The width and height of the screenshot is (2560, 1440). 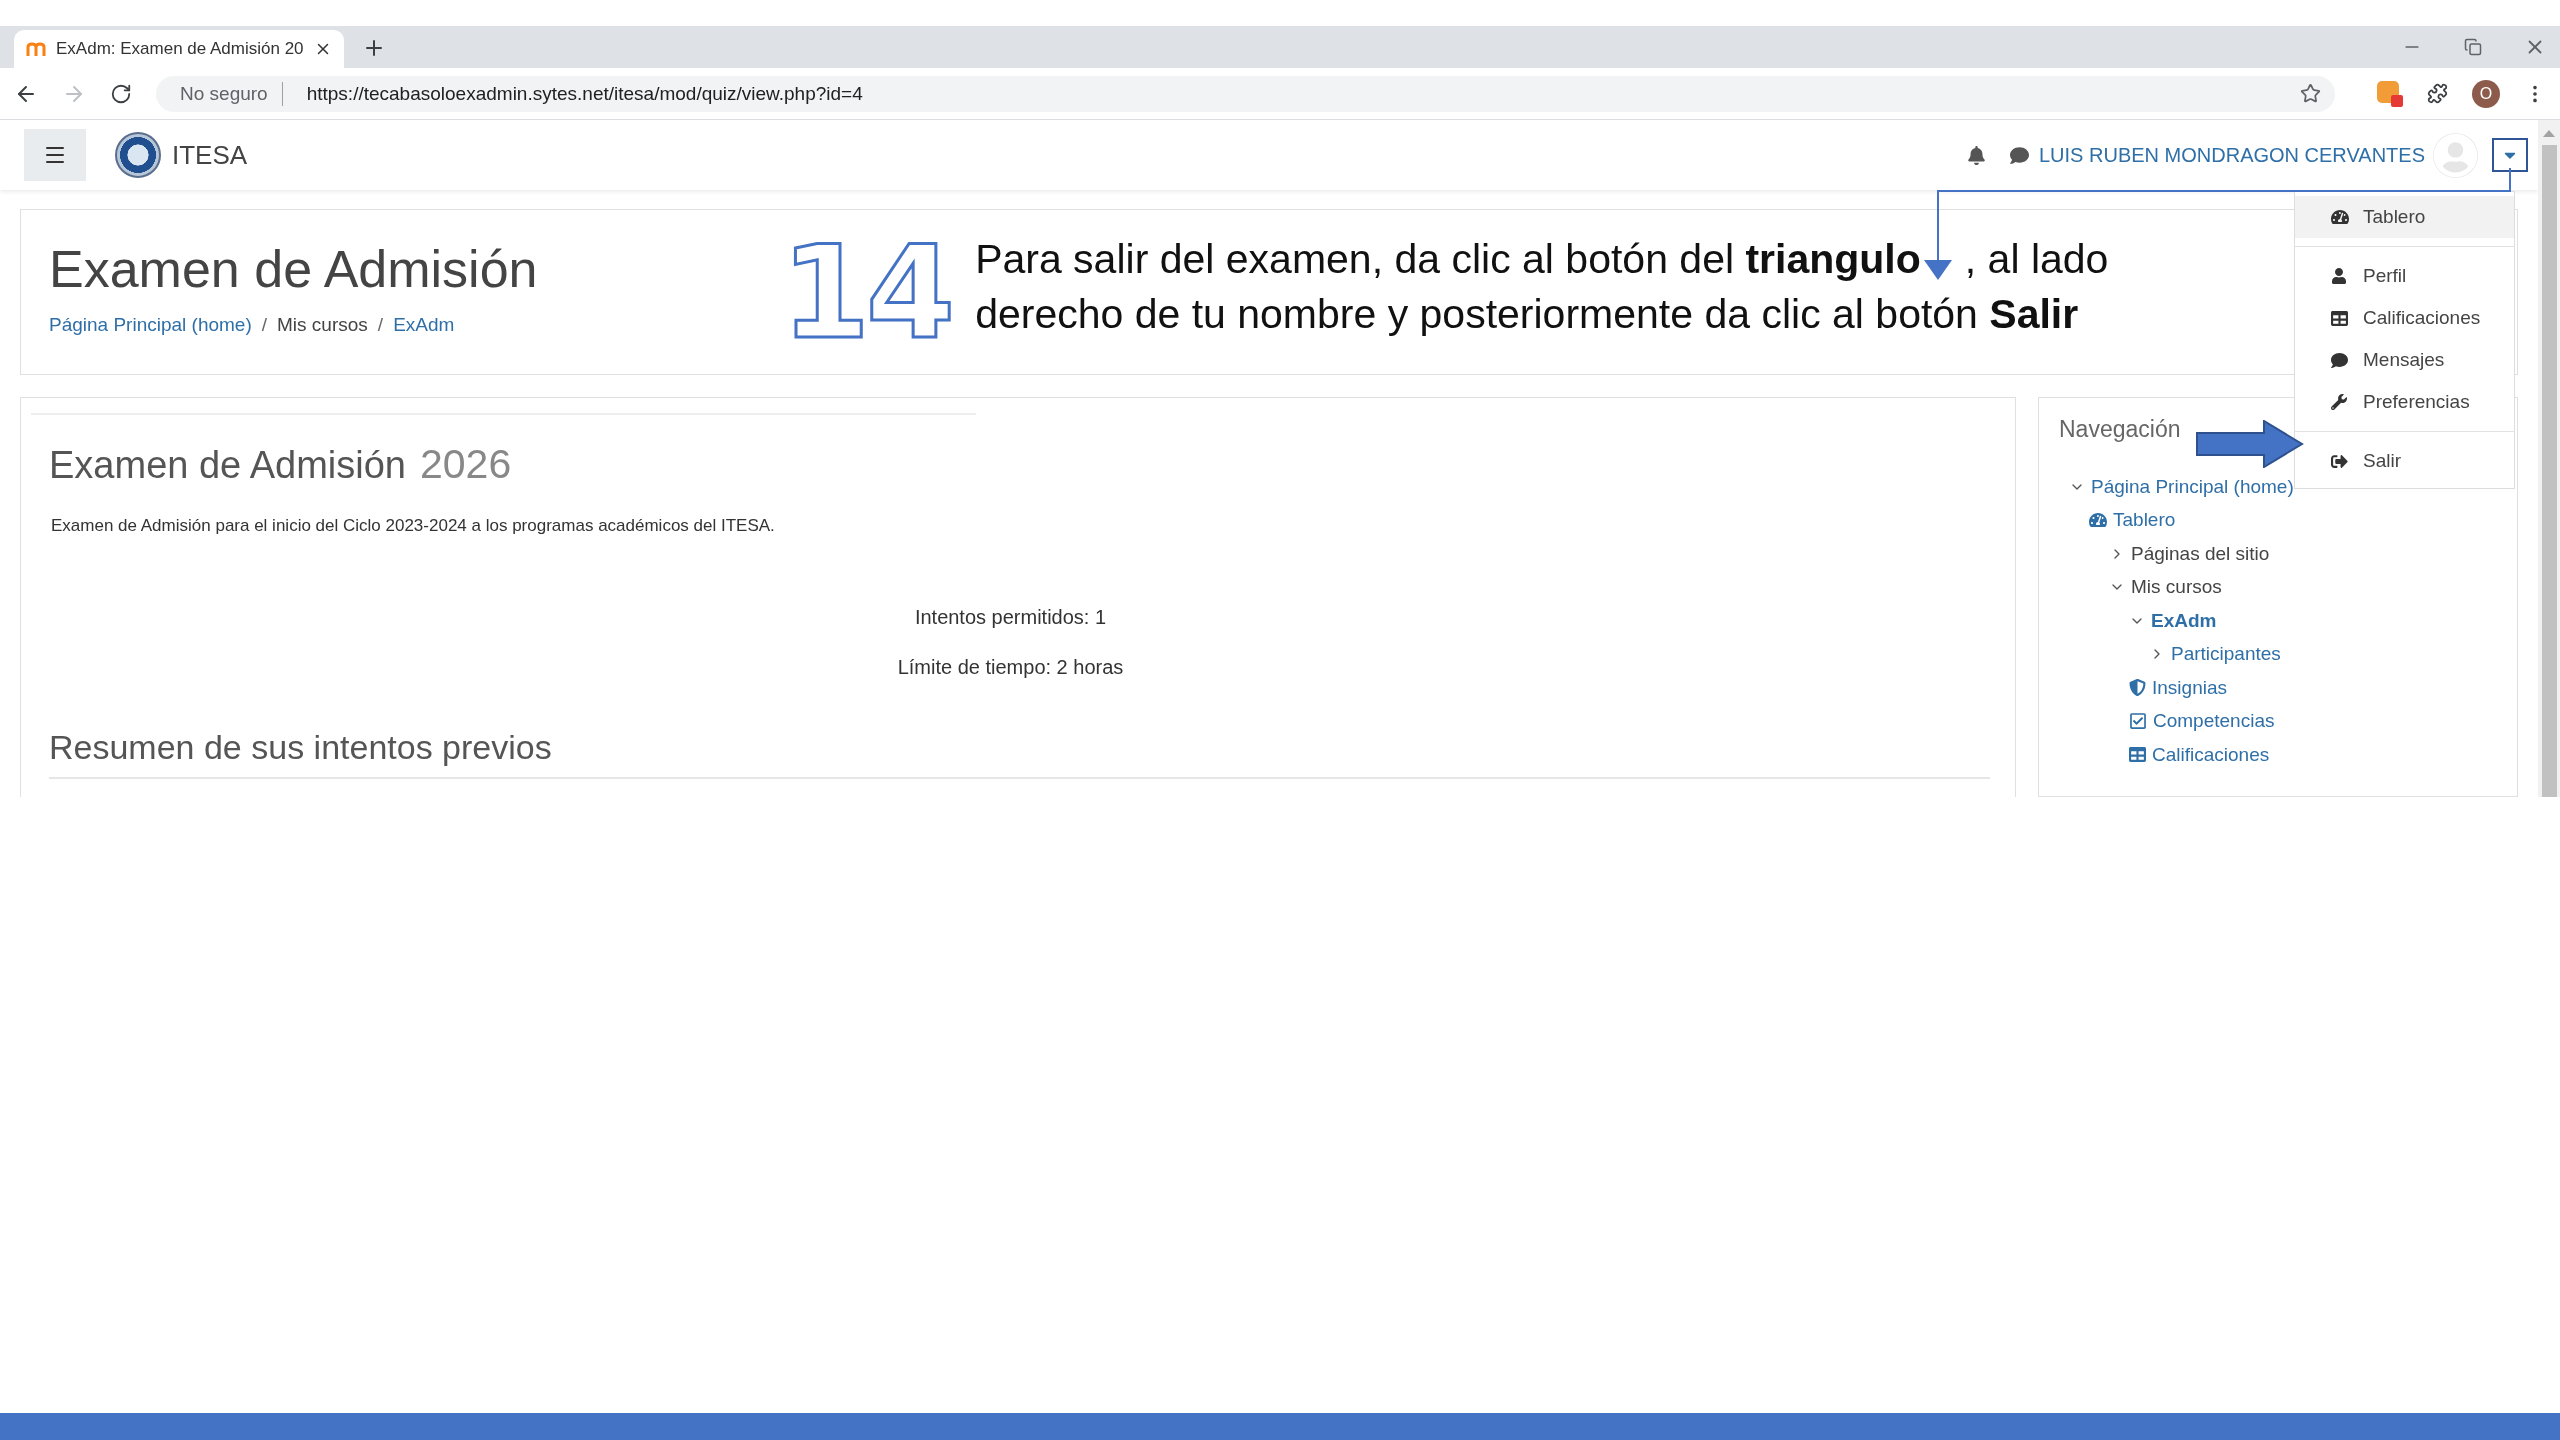 I want to click on security-label: No seguro, so click(x=231, y=93).